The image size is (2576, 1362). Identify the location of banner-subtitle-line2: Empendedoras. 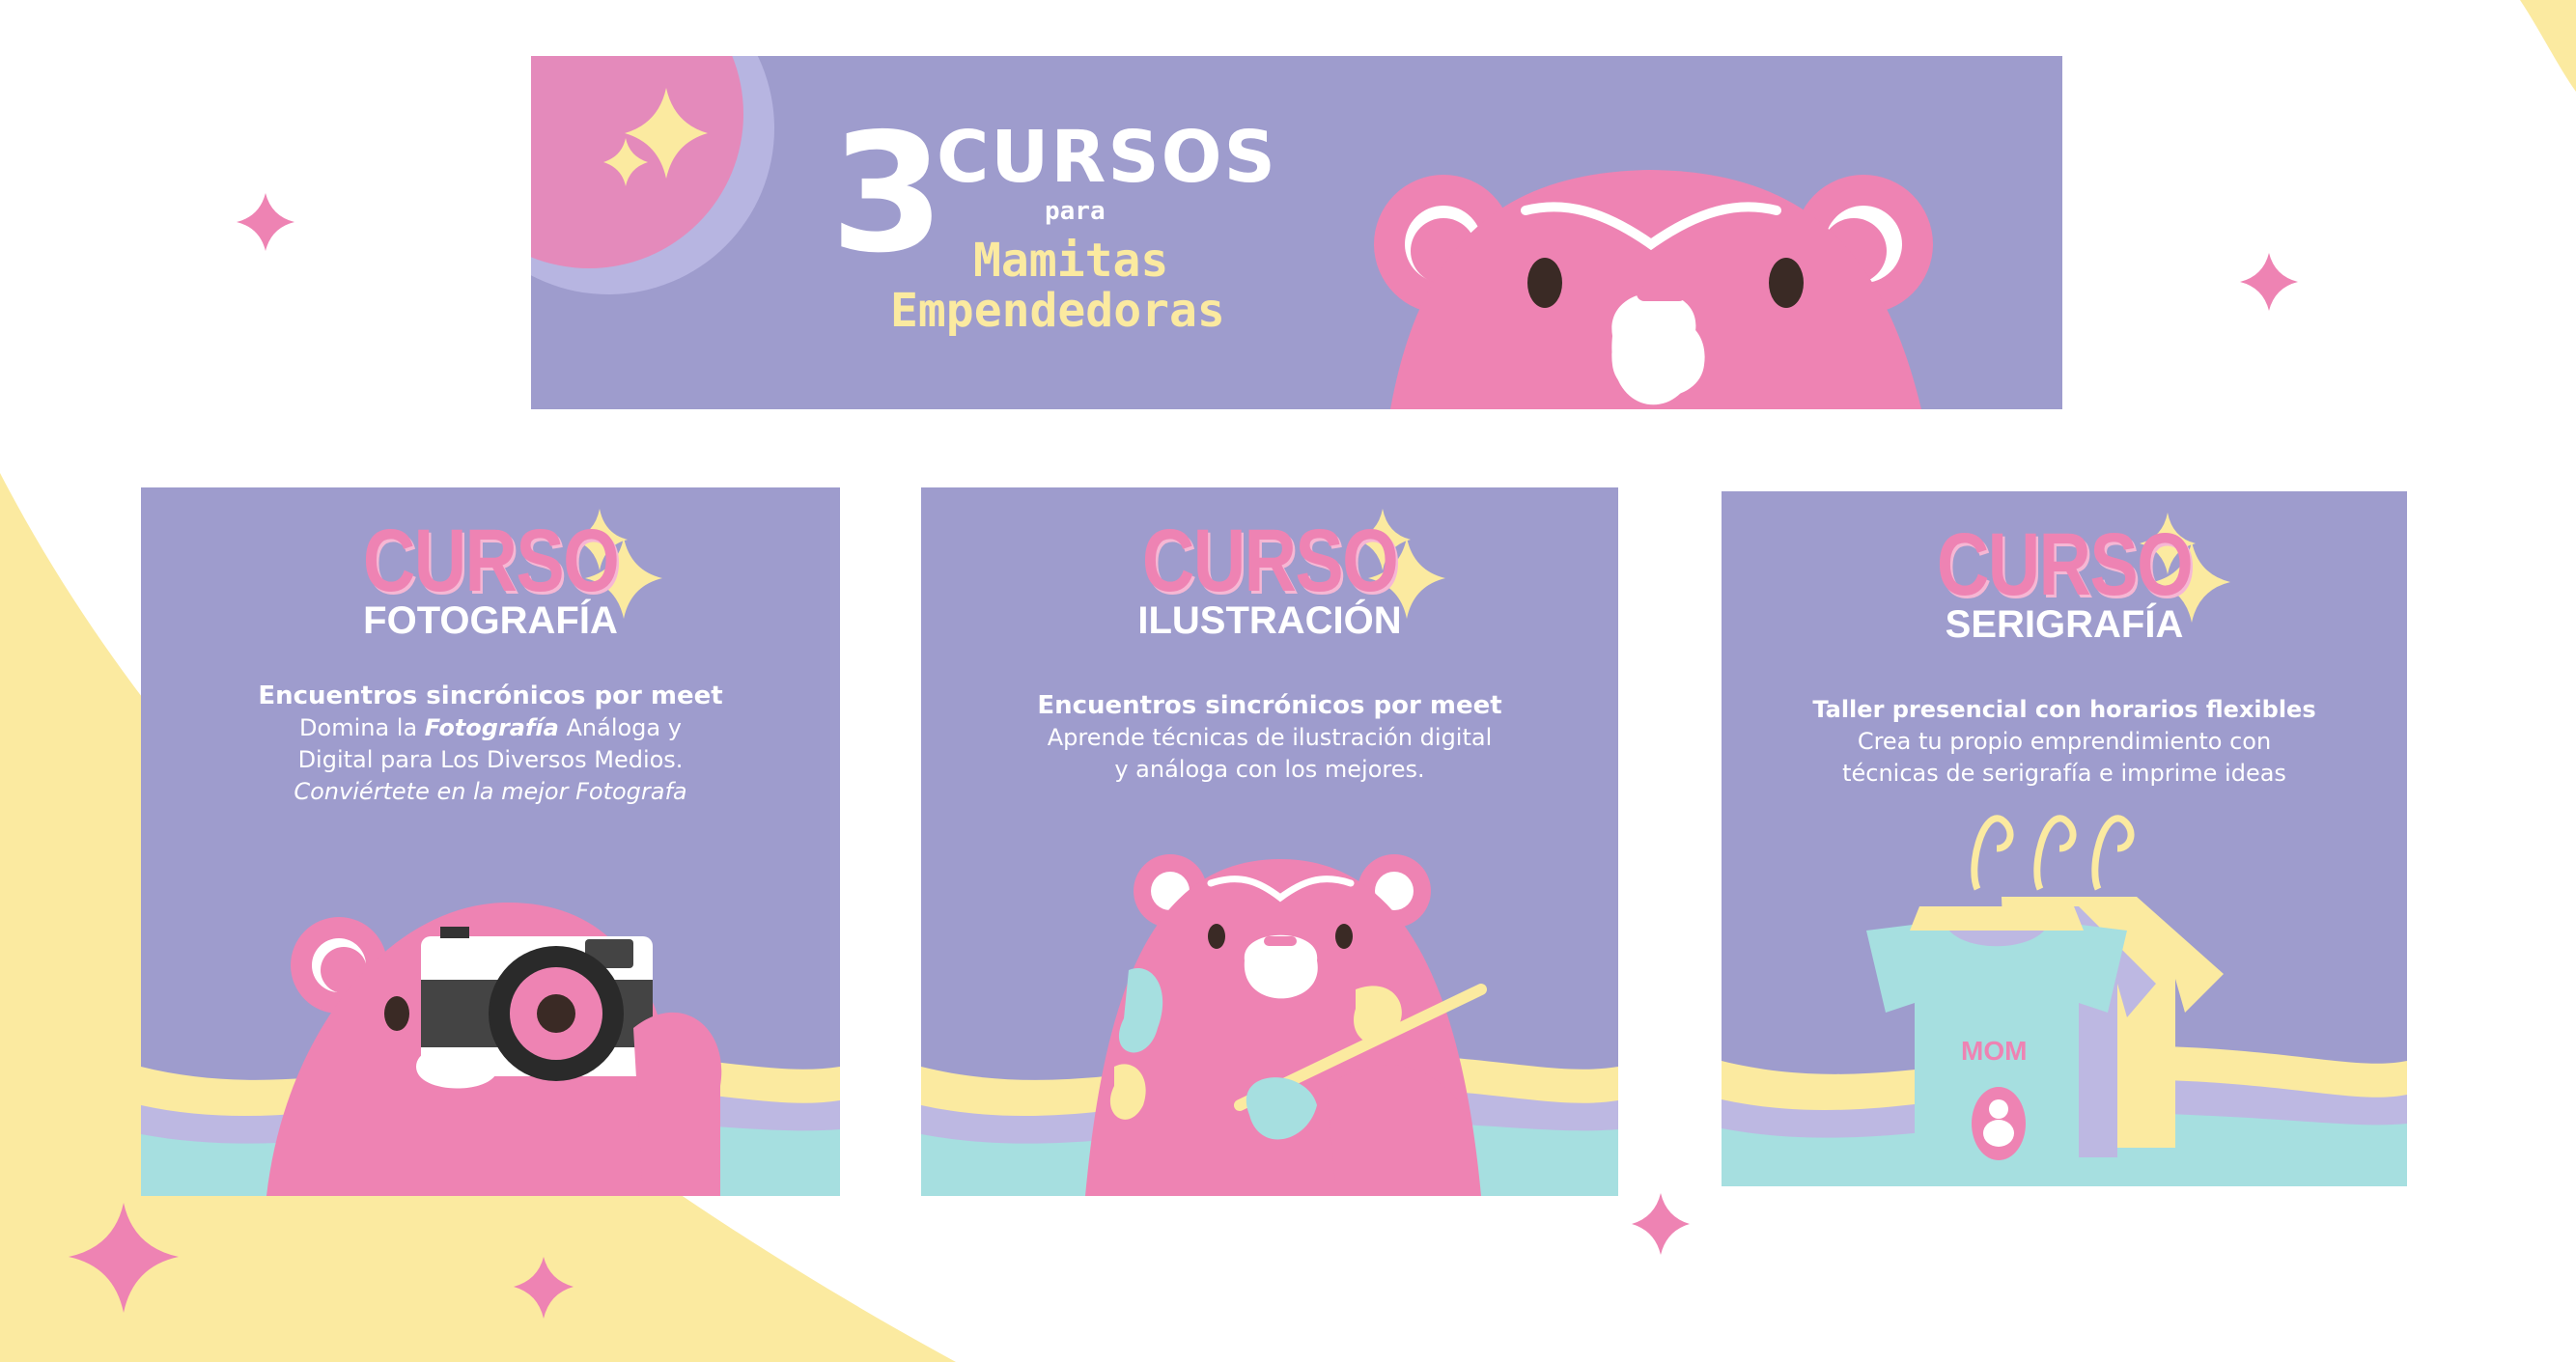
(1058, 311).